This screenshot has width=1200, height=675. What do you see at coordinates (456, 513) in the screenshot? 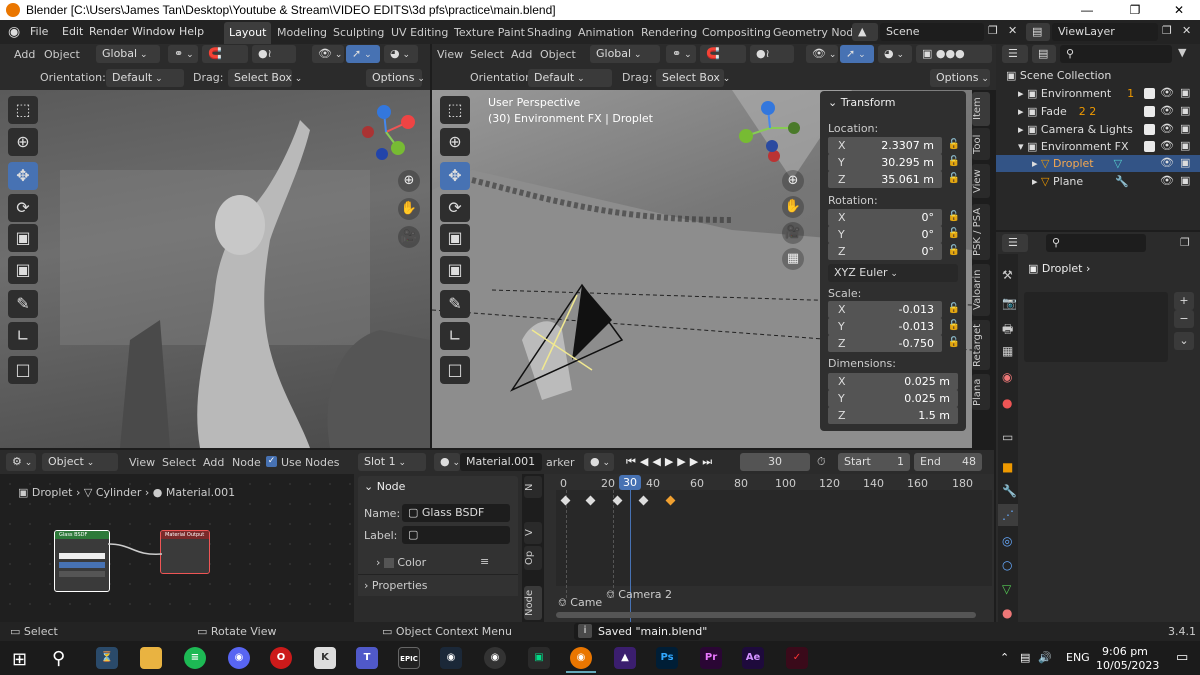
I see `node-name-field: ▢ Glass BSDF` at bounding box center [456, 513].